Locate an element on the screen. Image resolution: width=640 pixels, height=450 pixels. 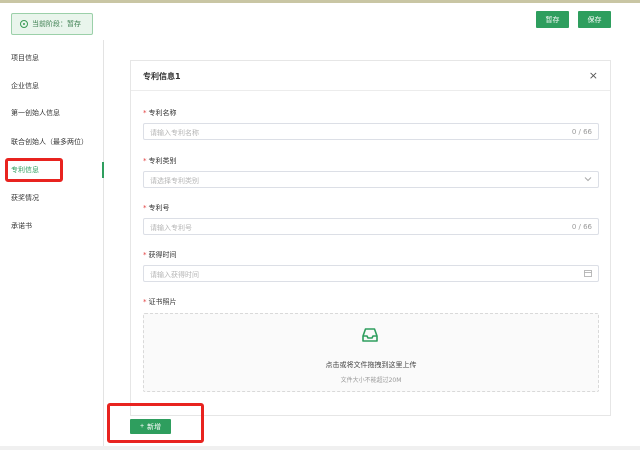
certificate-upload-dropzone: 点击或将文件拖拽到这里上传 文件大小不能超过20M is located at coordinates (371, 352).